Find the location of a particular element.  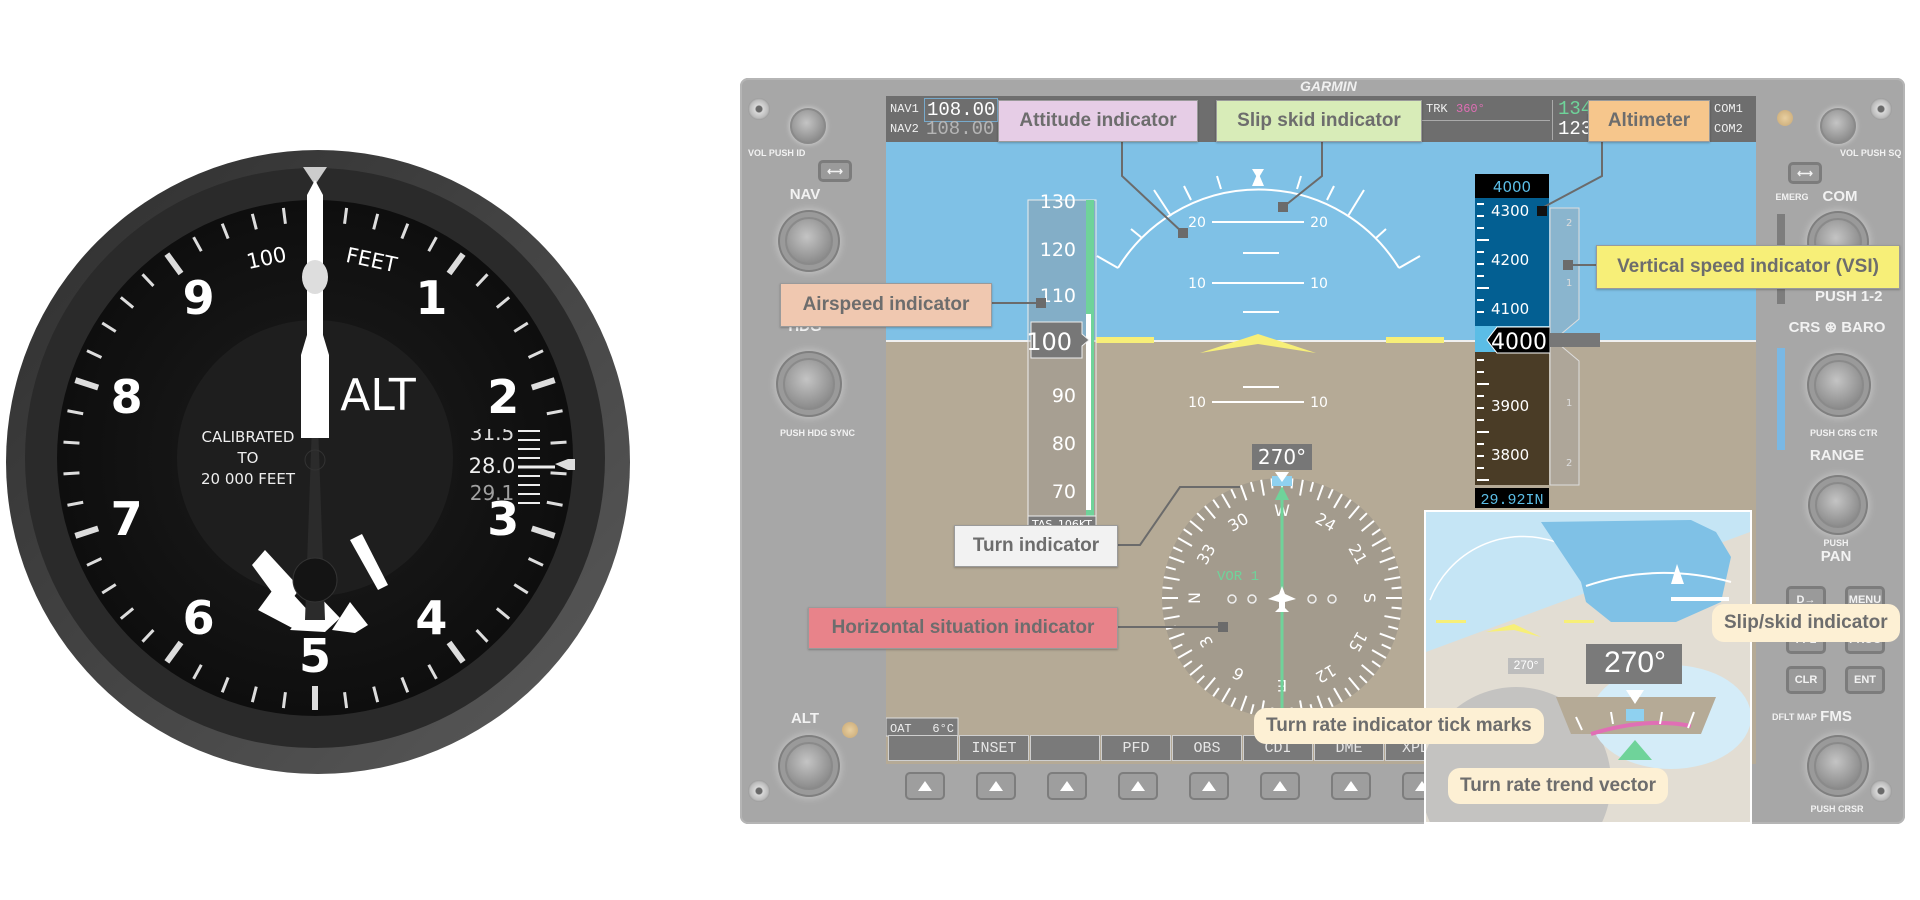

alt-knob is located at coordinates (809, 766).